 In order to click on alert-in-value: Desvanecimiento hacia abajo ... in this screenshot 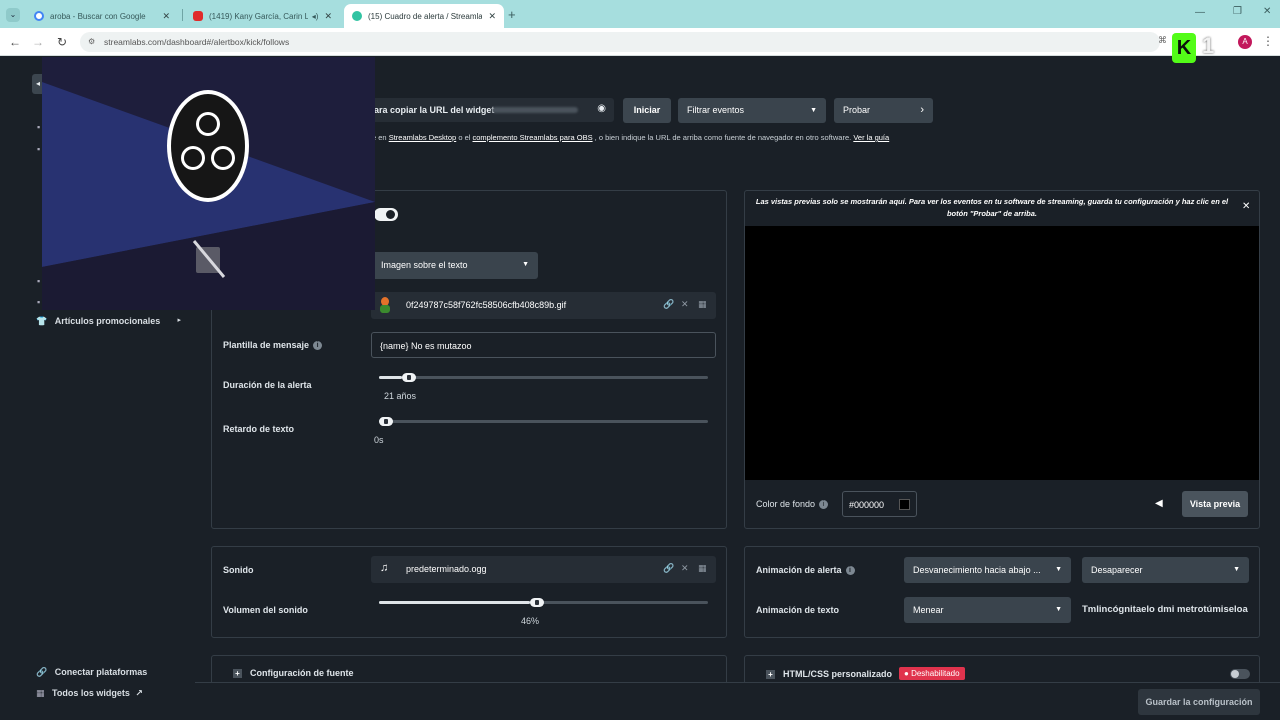, I will do `click(977, 570)`.